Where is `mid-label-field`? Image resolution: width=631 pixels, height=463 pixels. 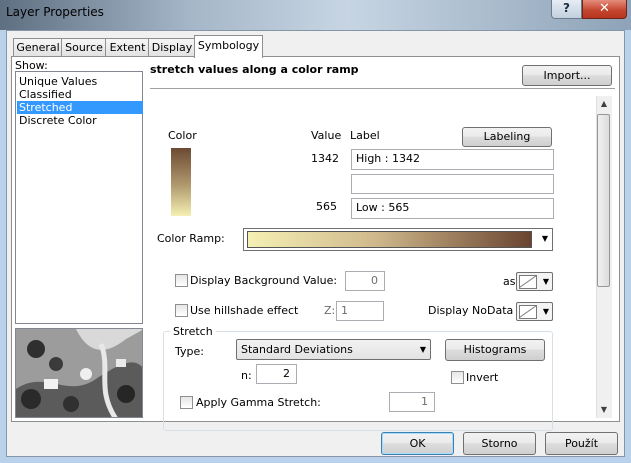
mid-label-field is located at coordinates (452, 184).